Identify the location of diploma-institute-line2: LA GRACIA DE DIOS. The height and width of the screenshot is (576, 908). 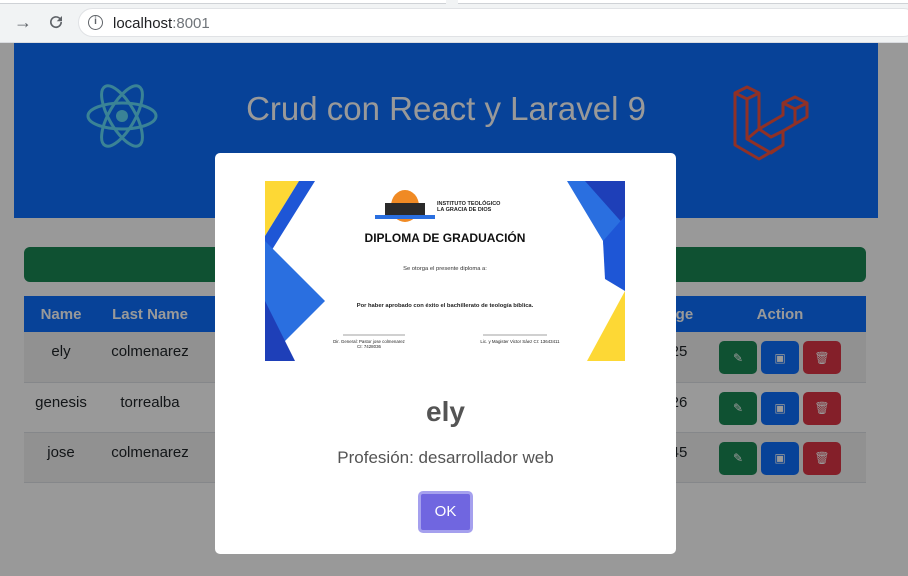
(464, 210).